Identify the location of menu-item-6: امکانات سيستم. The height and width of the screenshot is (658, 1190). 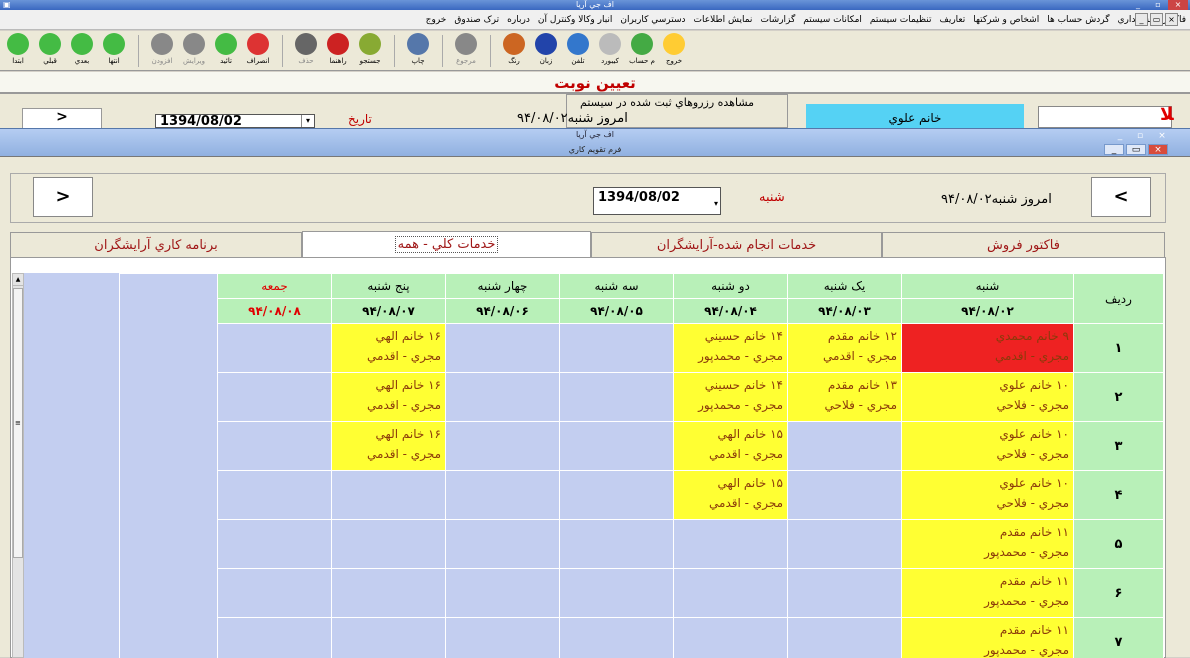
(832, 20).